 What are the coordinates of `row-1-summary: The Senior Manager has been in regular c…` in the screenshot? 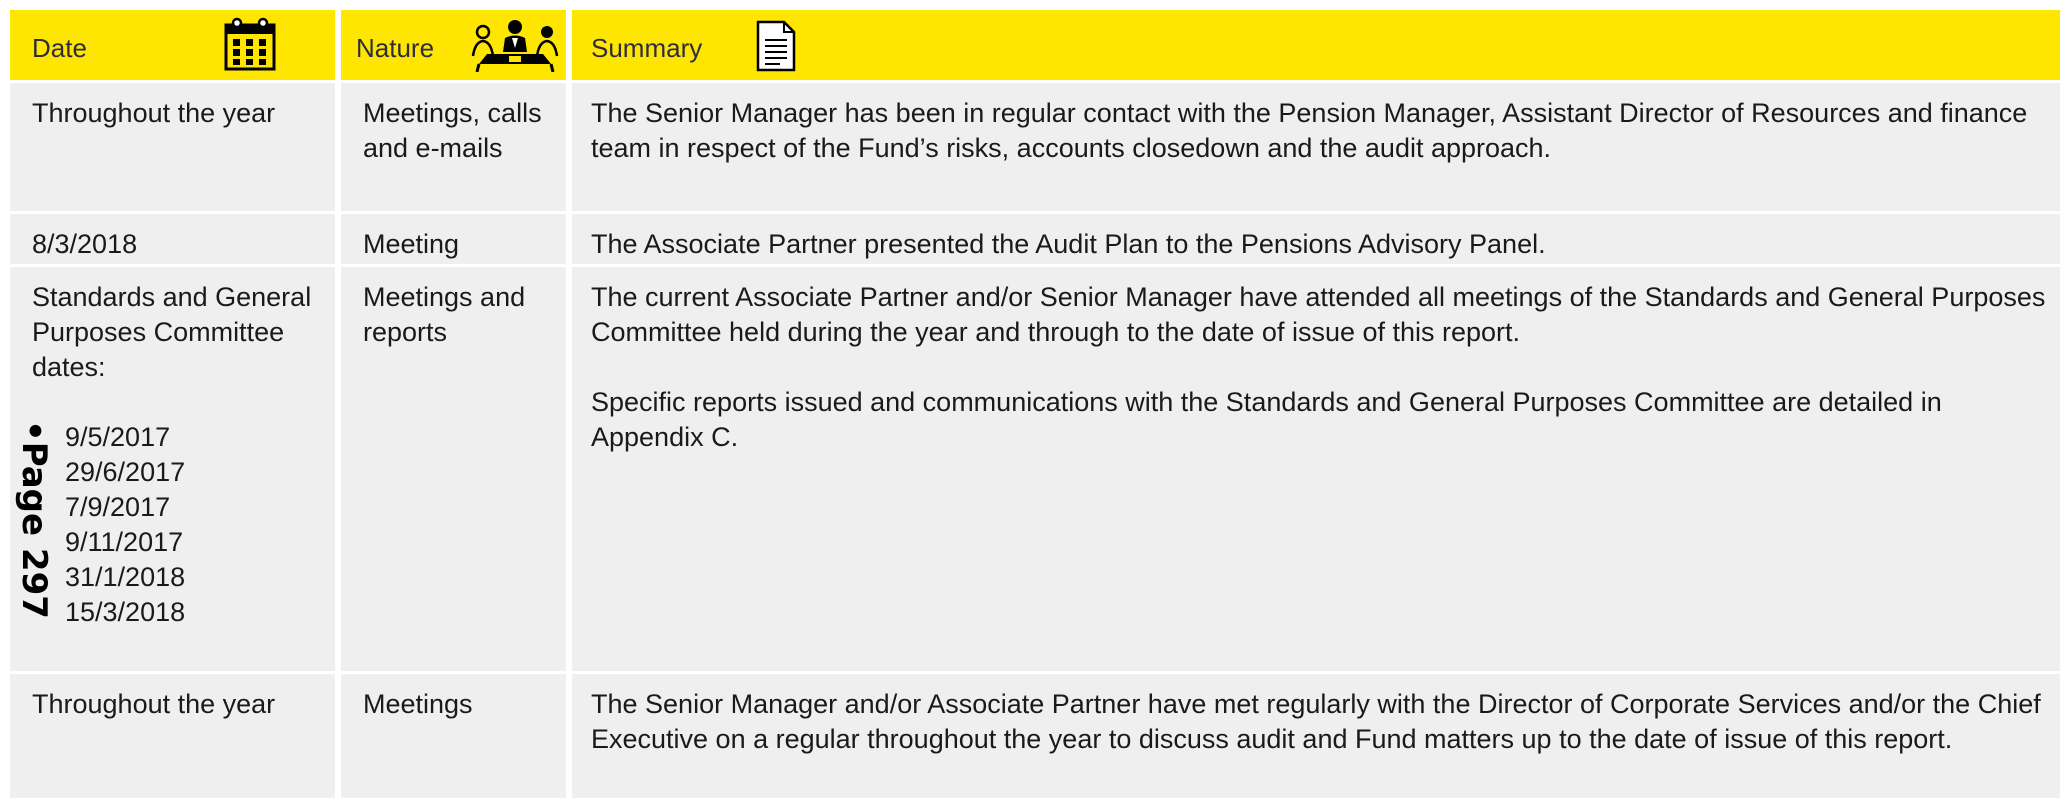 It's located at (1316, 147).